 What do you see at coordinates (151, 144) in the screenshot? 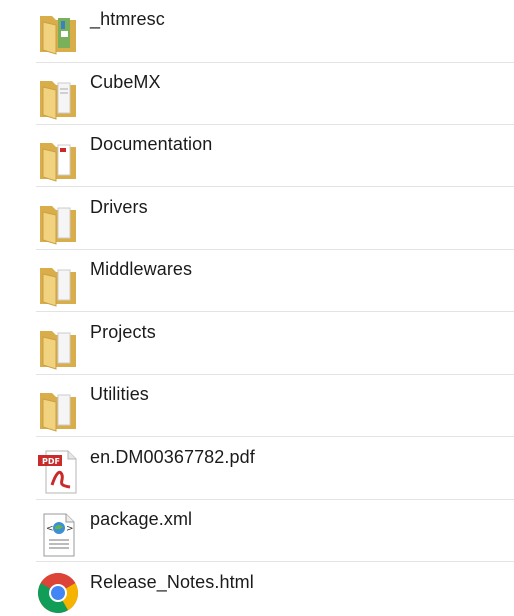
I see `file-name: Documentation` at bounding box center [151, 144].